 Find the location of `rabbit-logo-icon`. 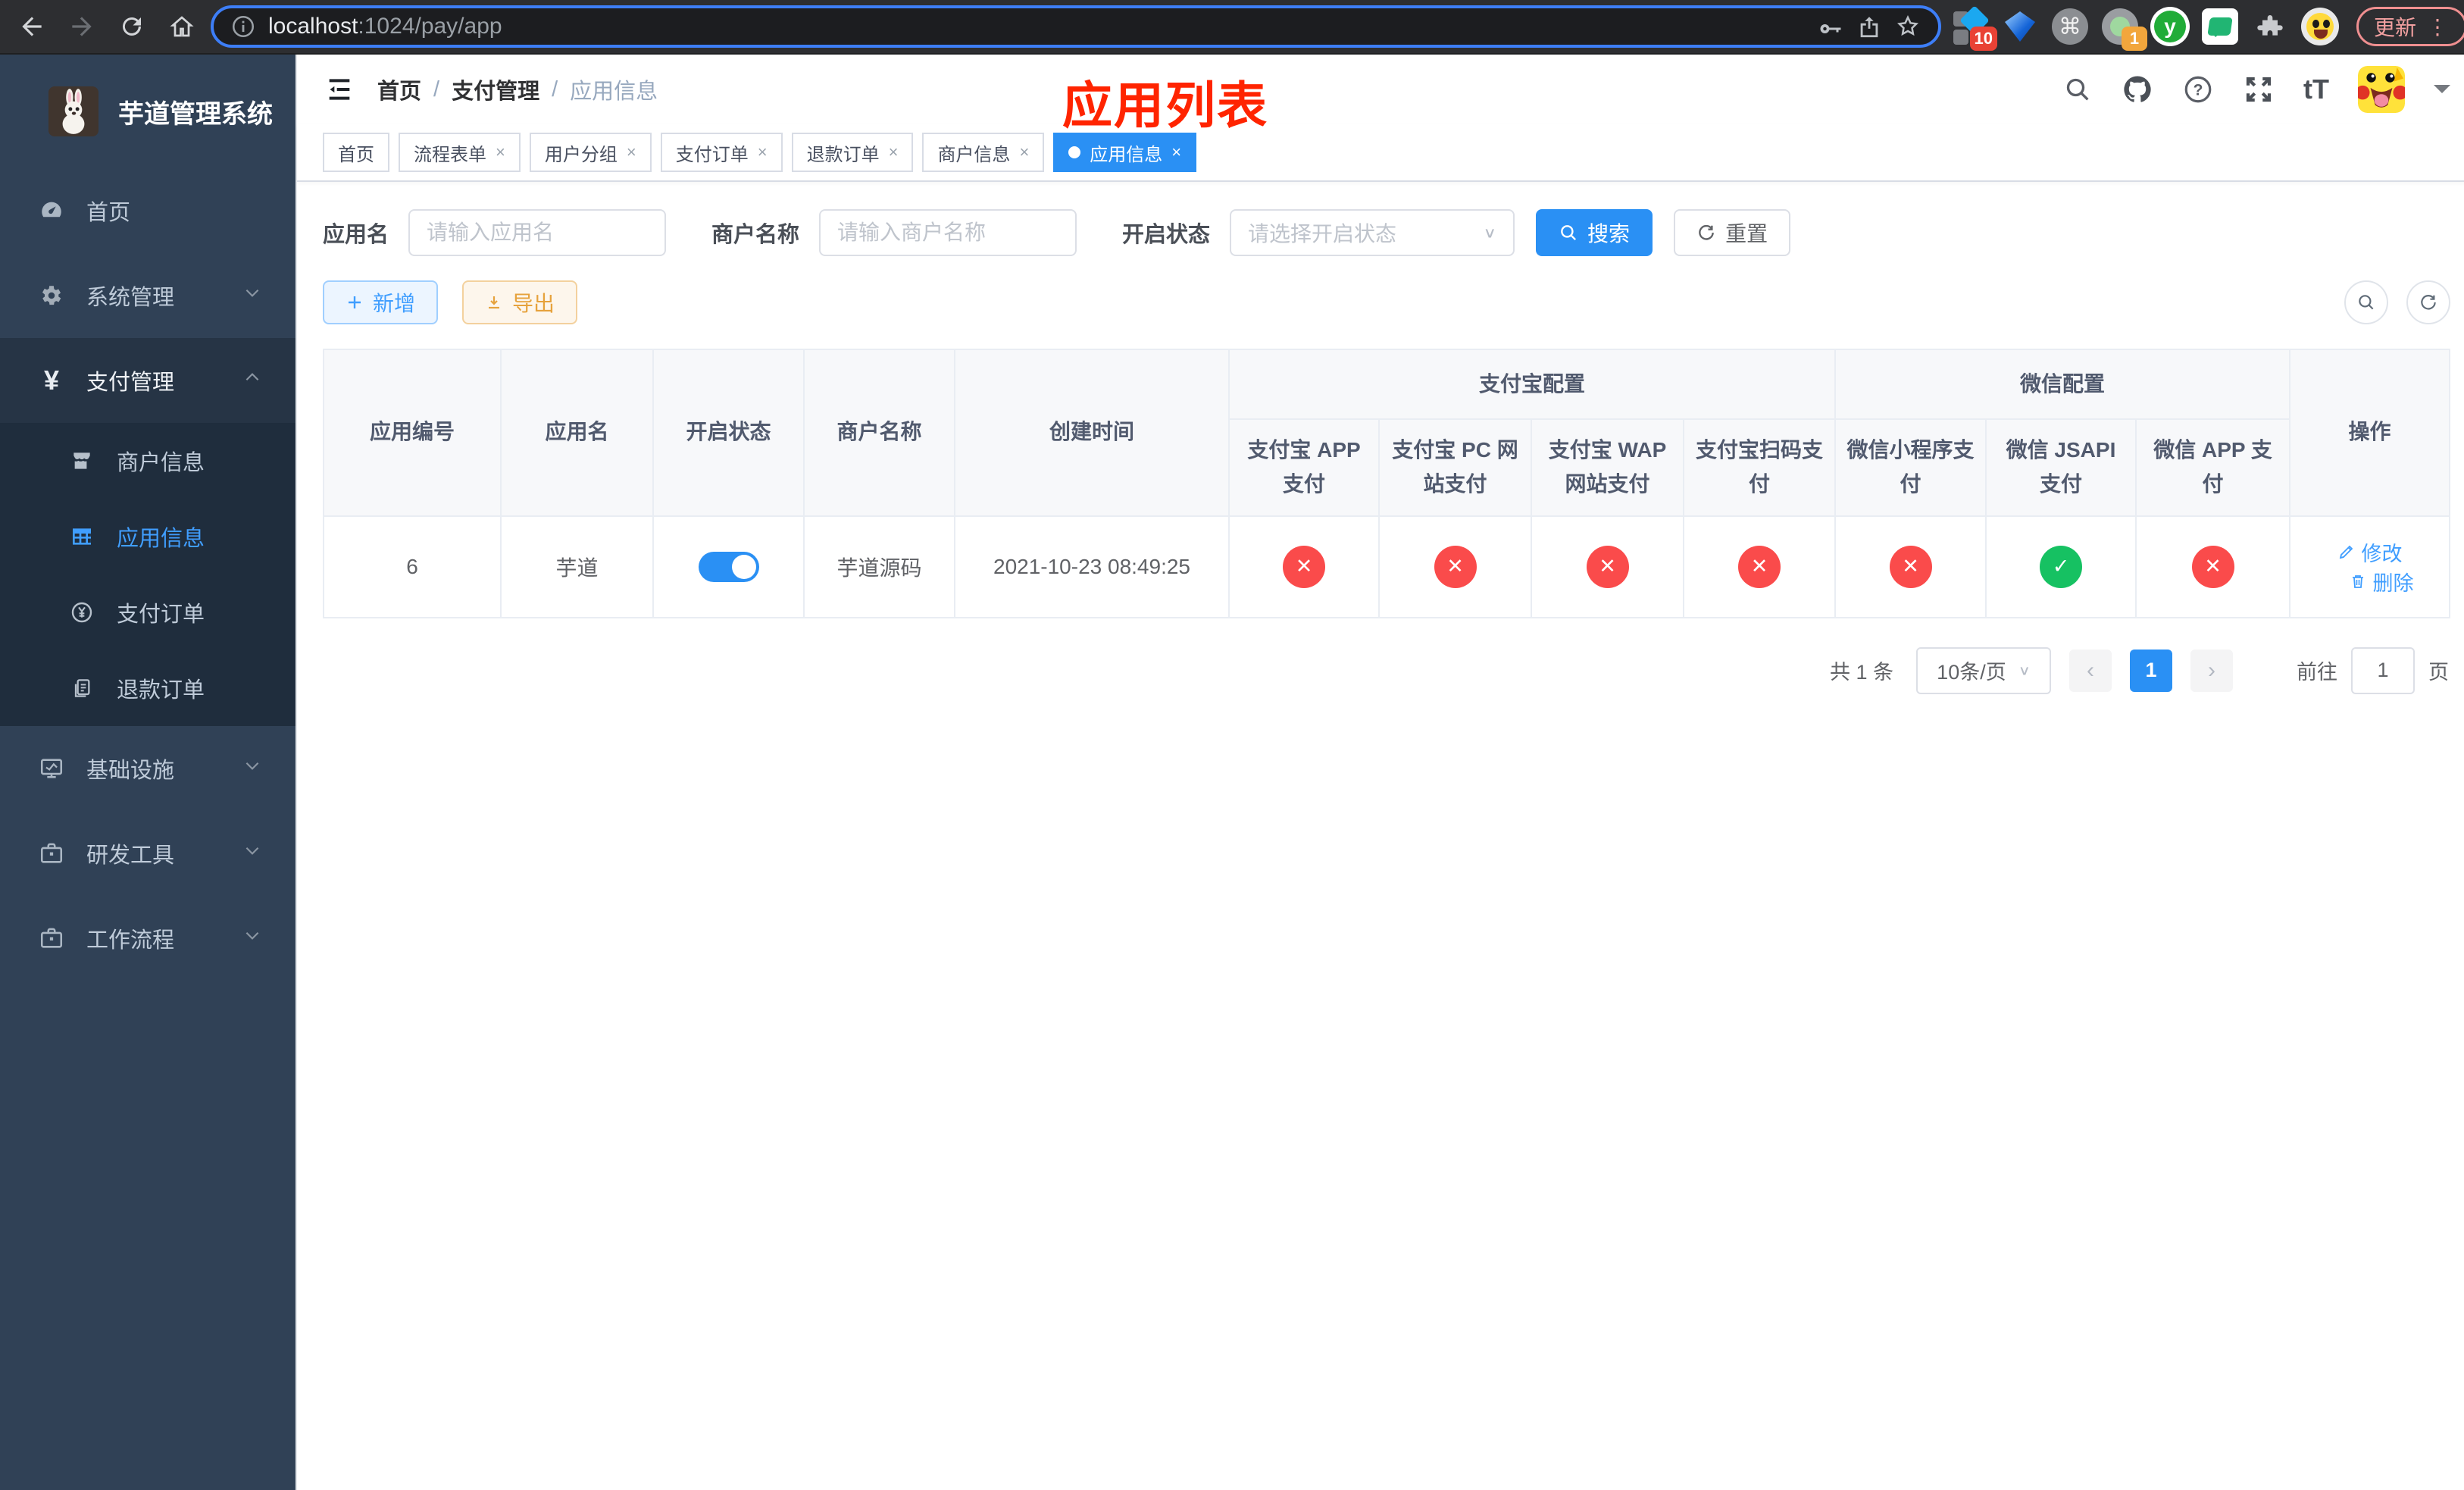

rabbit-logo-icon is located at coordinates (73, 111).